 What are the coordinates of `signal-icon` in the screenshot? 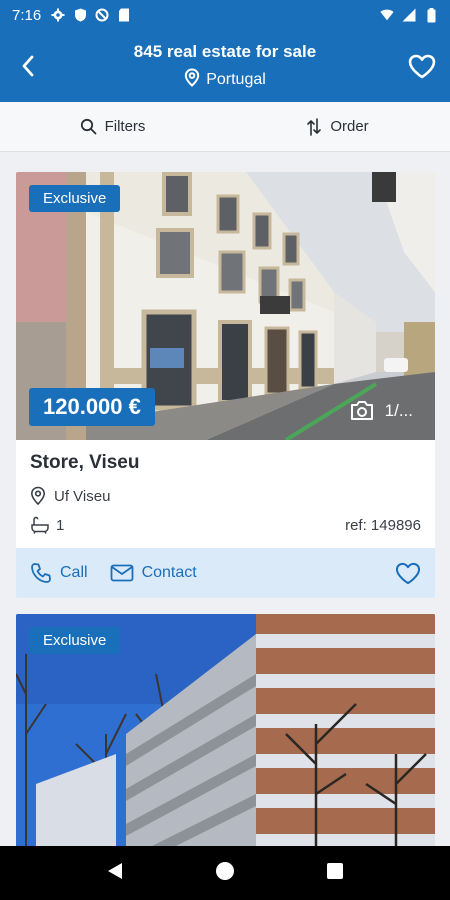 It's located at (409, 15).